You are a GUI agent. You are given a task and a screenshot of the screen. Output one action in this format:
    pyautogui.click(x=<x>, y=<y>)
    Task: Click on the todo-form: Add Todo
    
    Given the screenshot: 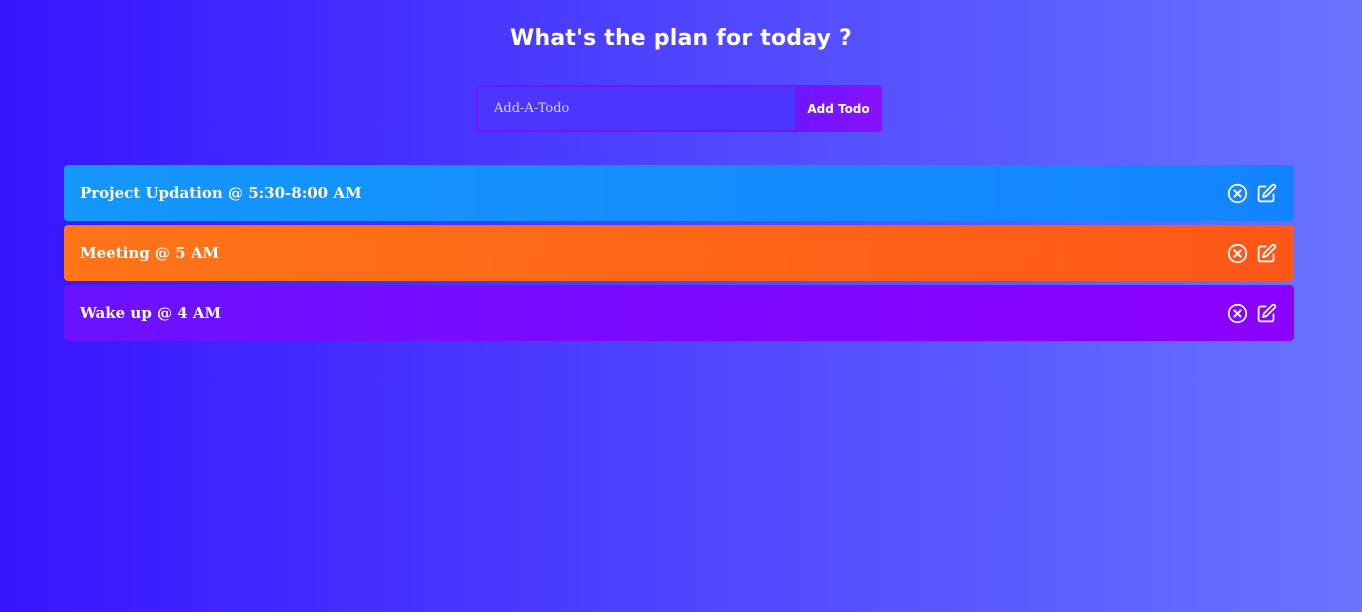 What is the action you would take?
    pyautogui.click(x=679, y=108)
    